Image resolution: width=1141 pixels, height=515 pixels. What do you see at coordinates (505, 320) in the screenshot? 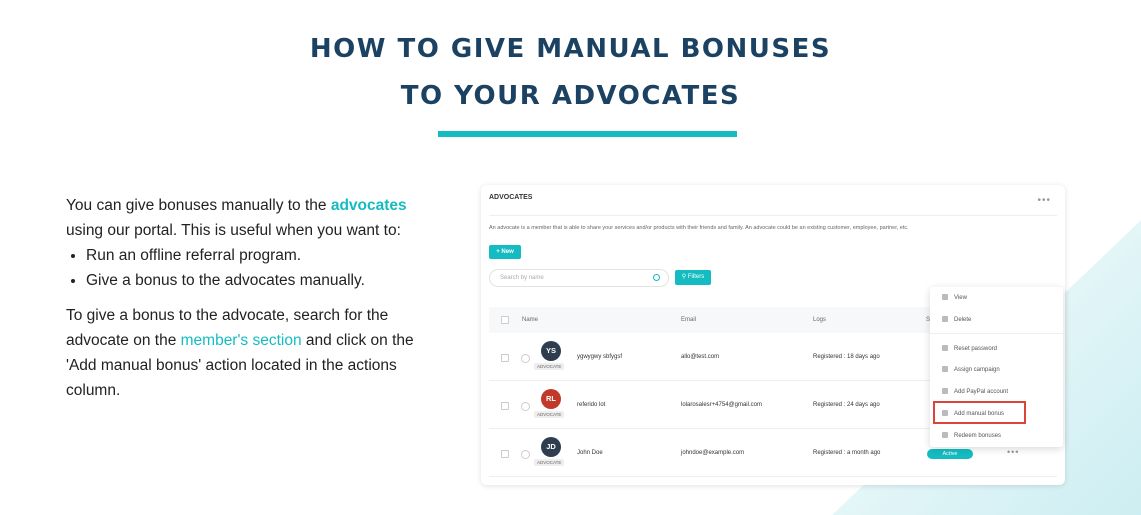
I see `select-all-checkbox` at bounding box center [505, 320].